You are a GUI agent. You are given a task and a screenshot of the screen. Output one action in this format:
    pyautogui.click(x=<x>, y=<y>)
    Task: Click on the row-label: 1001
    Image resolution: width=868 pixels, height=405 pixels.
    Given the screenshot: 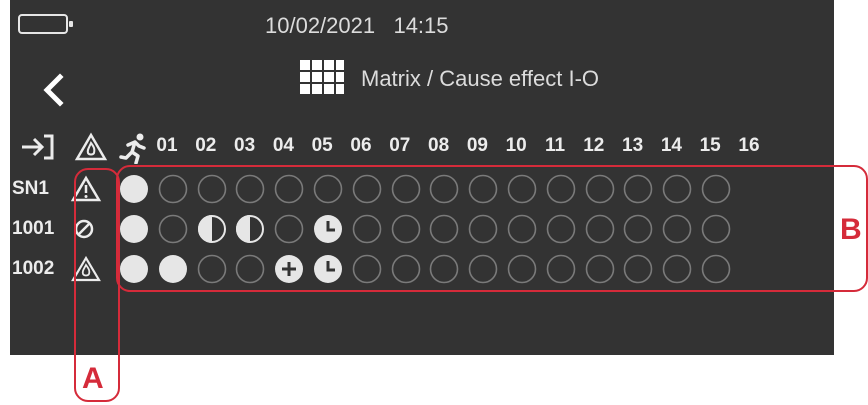 What is the action you would take?
    pyautogui.click(x=33, y=228)
    